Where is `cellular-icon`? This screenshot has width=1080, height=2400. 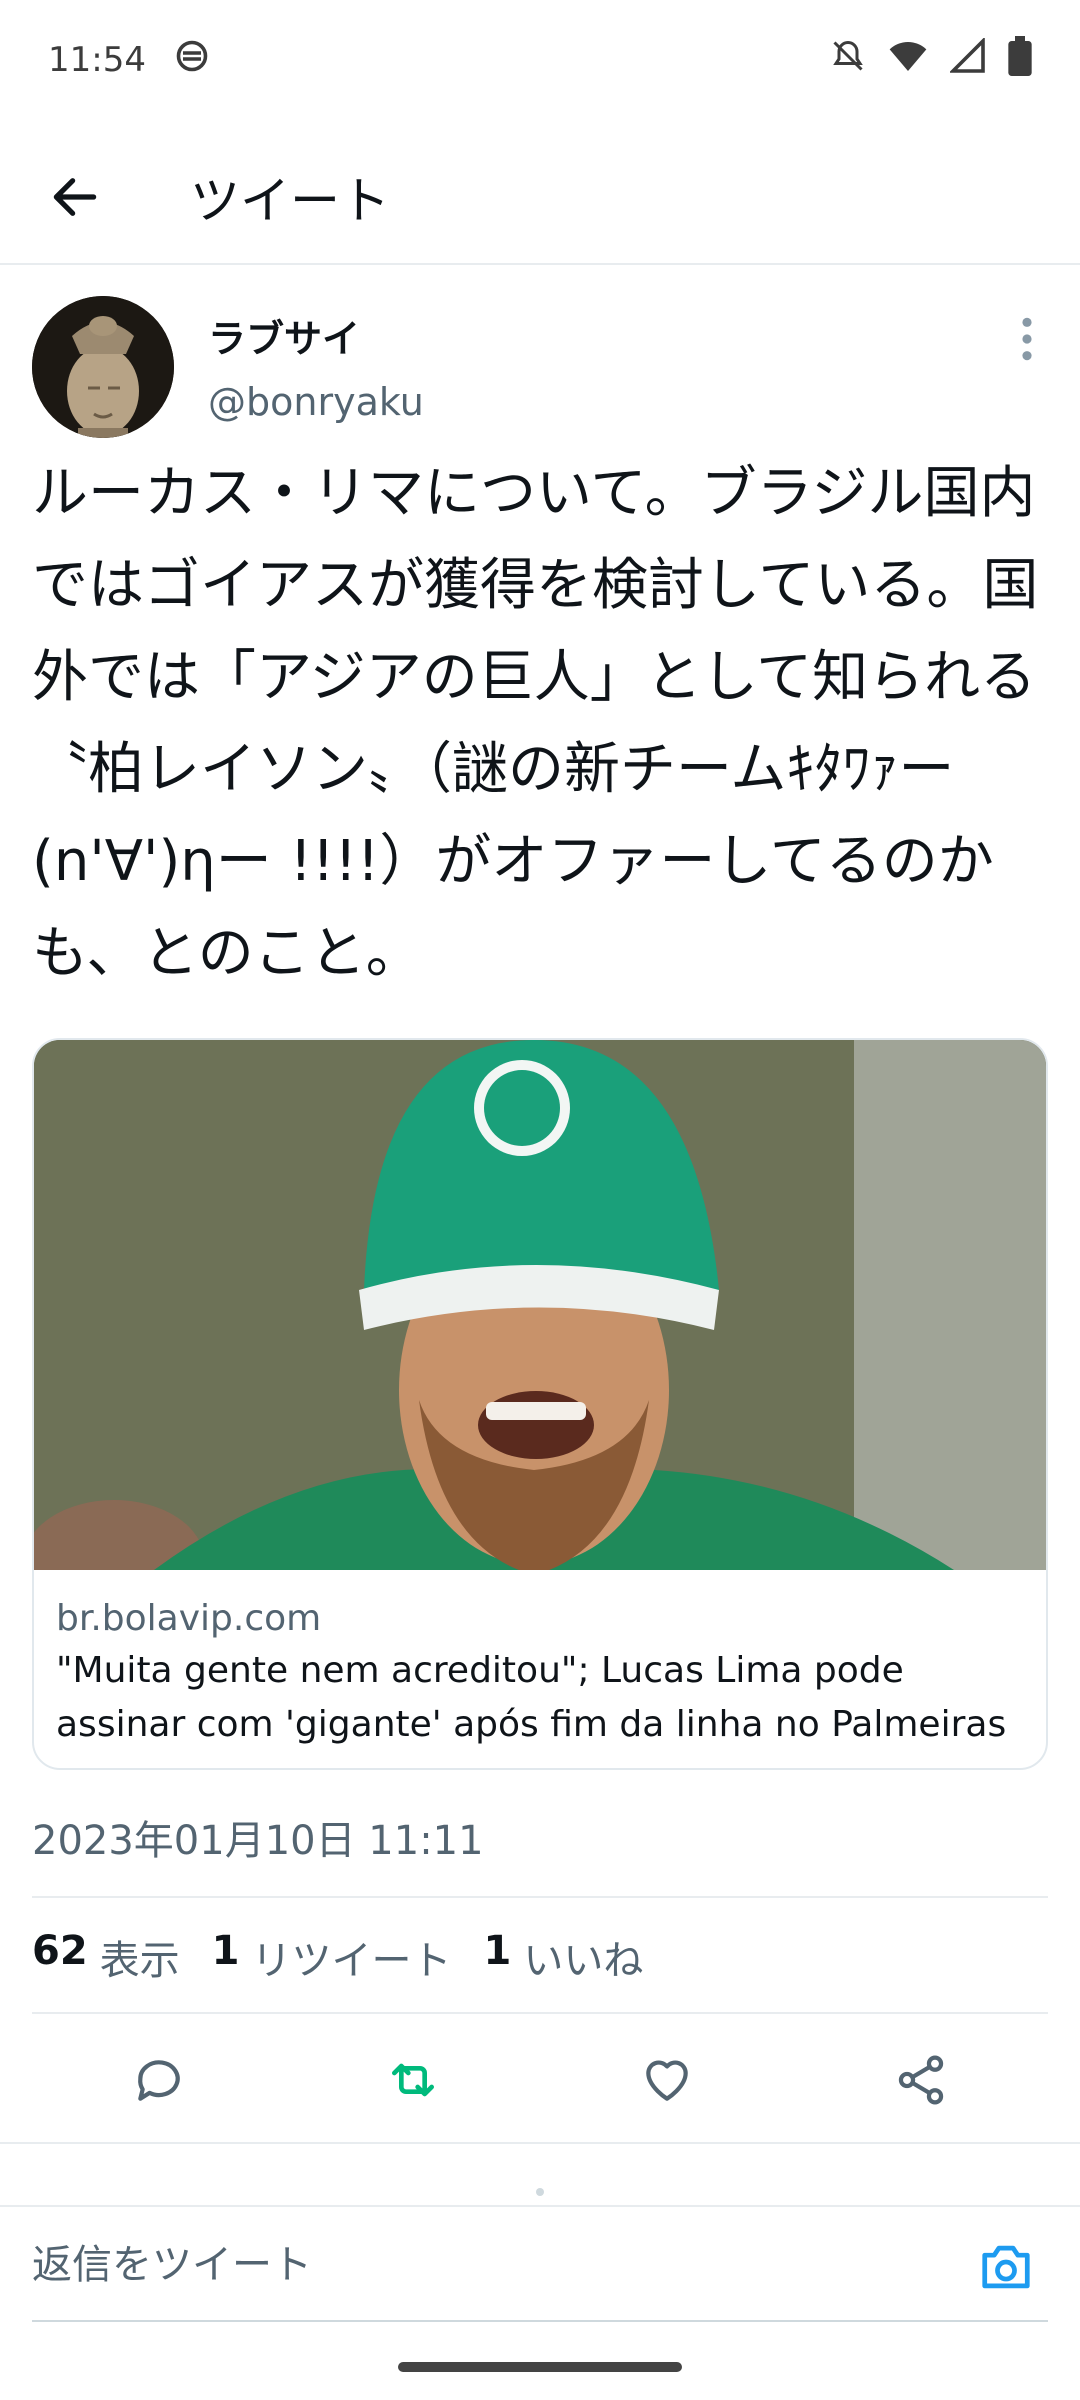 cellular-icon is located at coordinates (967, 59).